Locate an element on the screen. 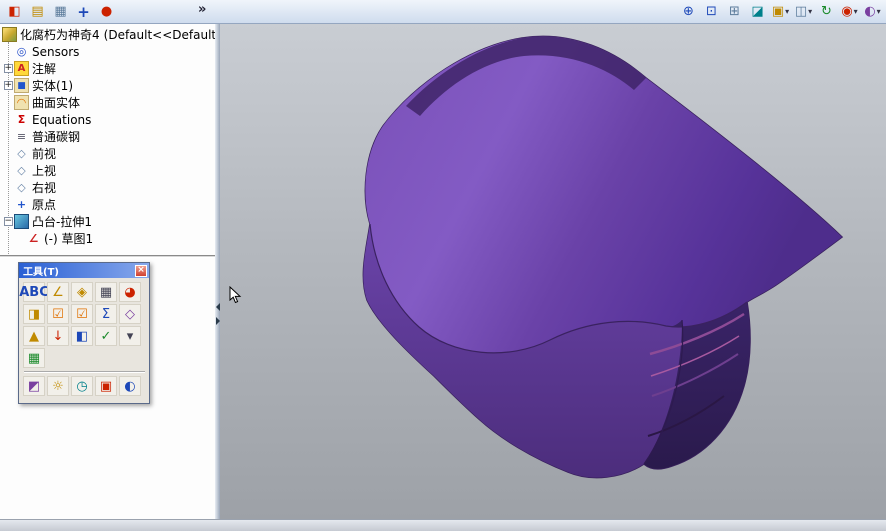 This screenshot has height=531, width=886. tree-item-label: 实体(1) is located at coordinates (52, 86).